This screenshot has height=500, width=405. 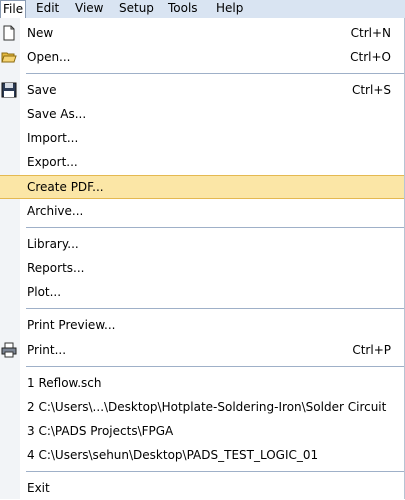 What do you see at coordinates (40, 33) in the screenshot?
I see `menu-item-new-label: New` at bounding box center [40, 33].